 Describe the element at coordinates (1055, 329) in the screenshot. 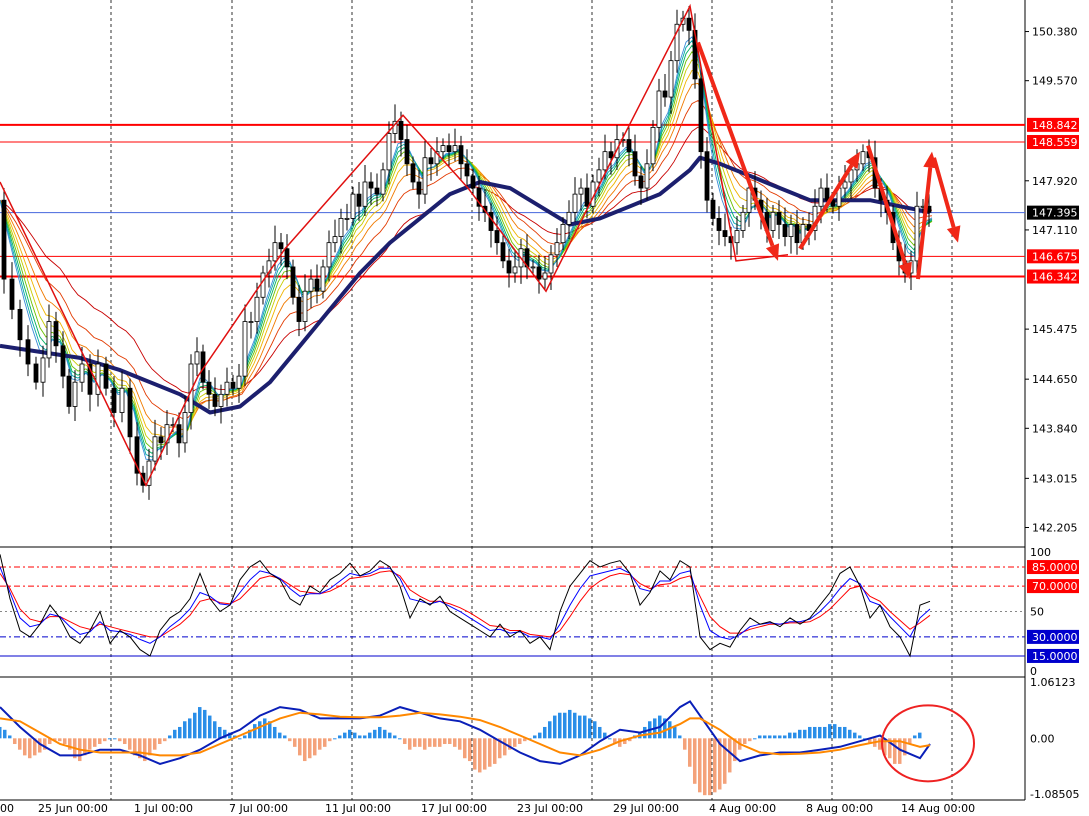

I see `y-tick-label: 145.475` at that location.